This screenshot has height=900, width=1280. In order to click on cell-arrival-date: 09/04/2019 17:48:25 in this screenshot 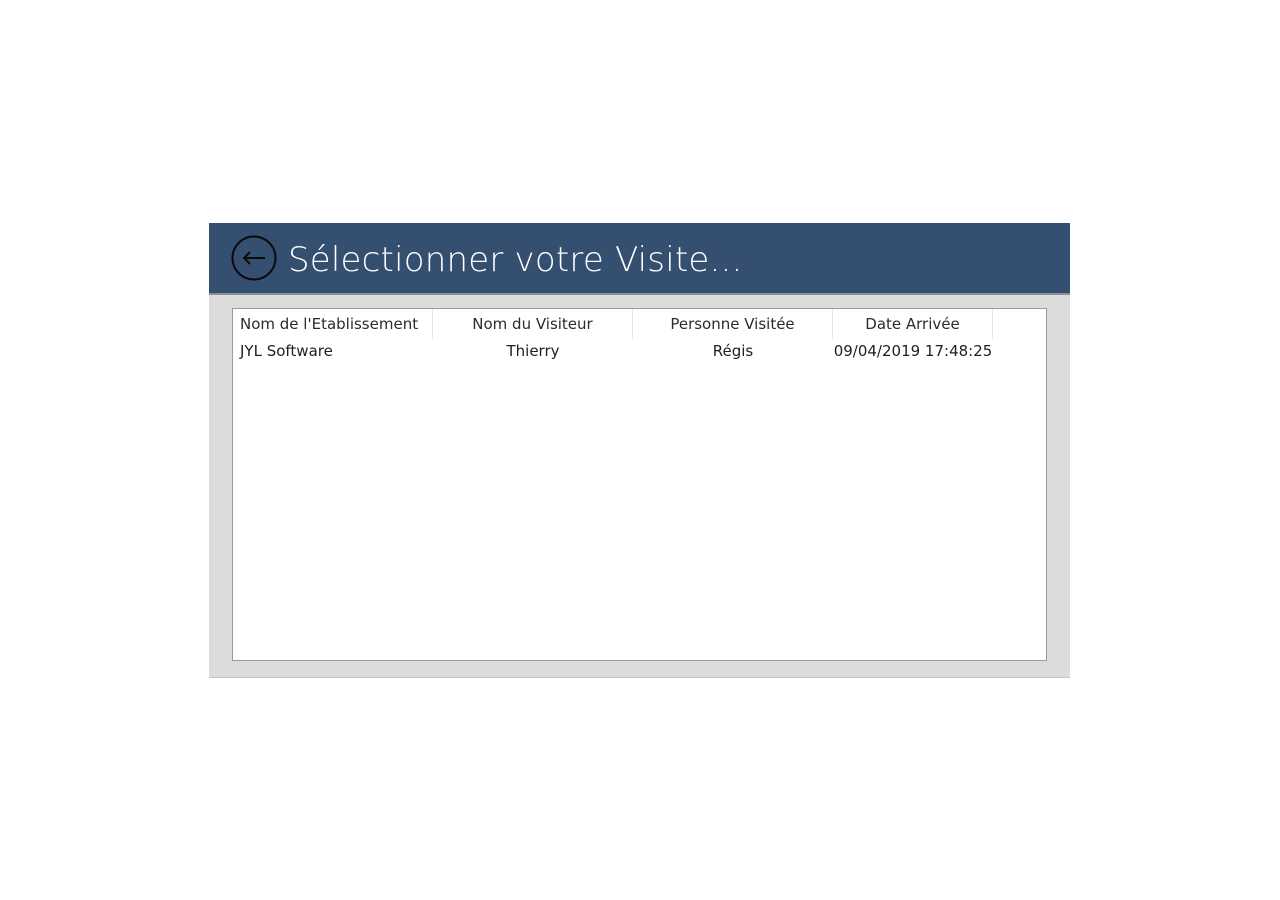, I will do `click(913, 351)`.